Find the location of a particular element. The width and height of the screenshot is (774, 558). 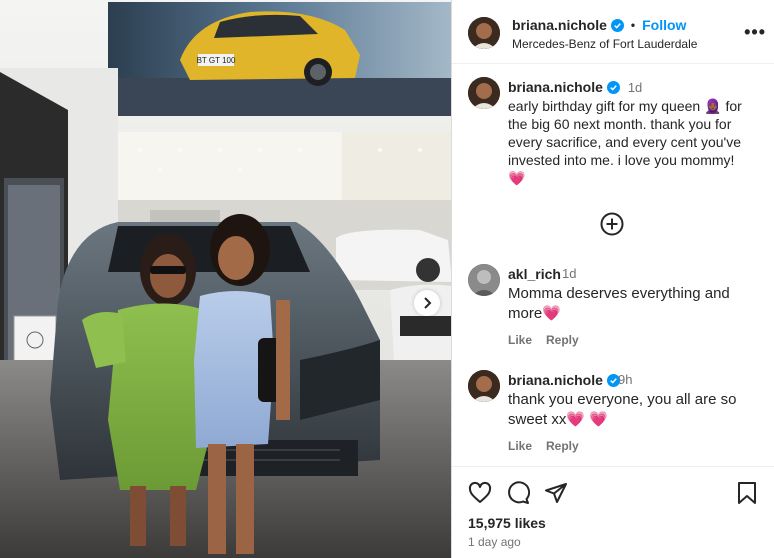

likes-count: 15,975 likes is located at coordinates (507, 523).